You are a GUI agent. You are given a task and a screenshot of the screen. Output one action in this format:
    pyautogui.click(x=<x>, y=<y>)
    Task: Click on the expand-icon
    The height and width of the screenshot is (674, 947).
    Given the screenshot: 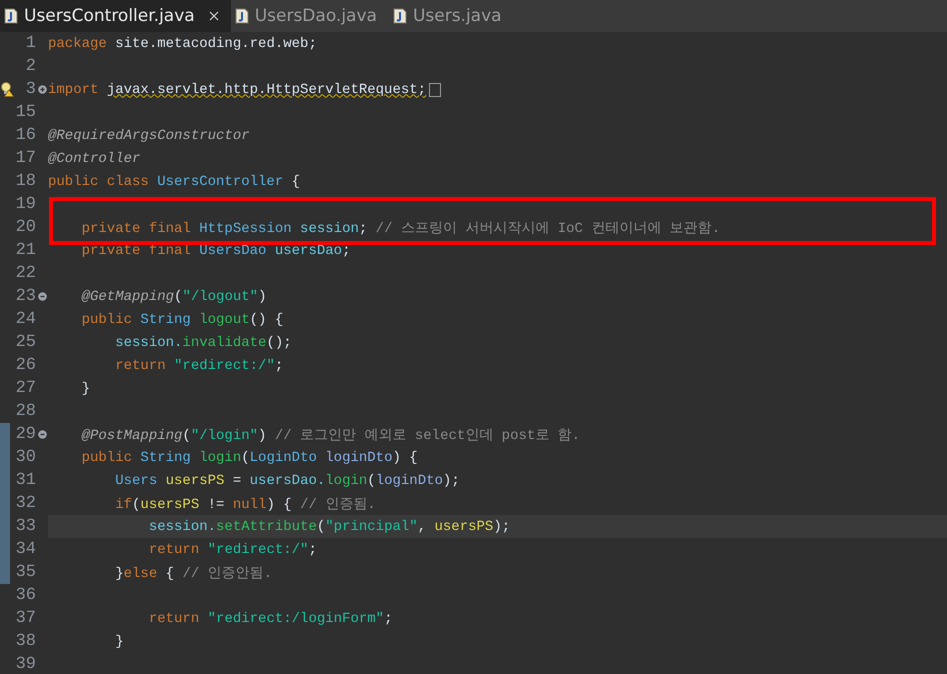 What is the action you would take?
    pyautogui.click(x=42, y=89)
    